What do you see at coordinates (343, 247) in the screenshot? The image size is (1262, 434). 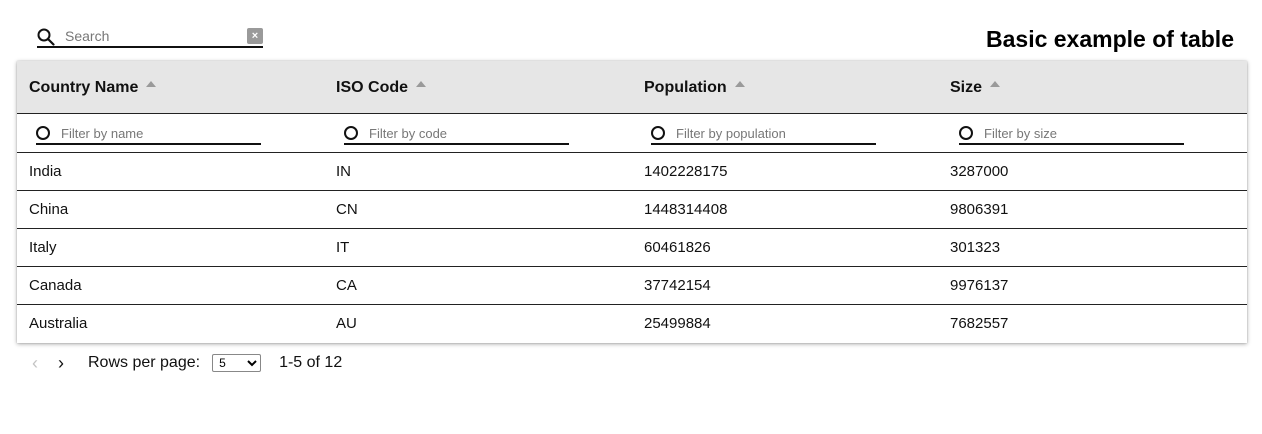 I see `cell-iso-code: IT` at bounding box center [343, 247].